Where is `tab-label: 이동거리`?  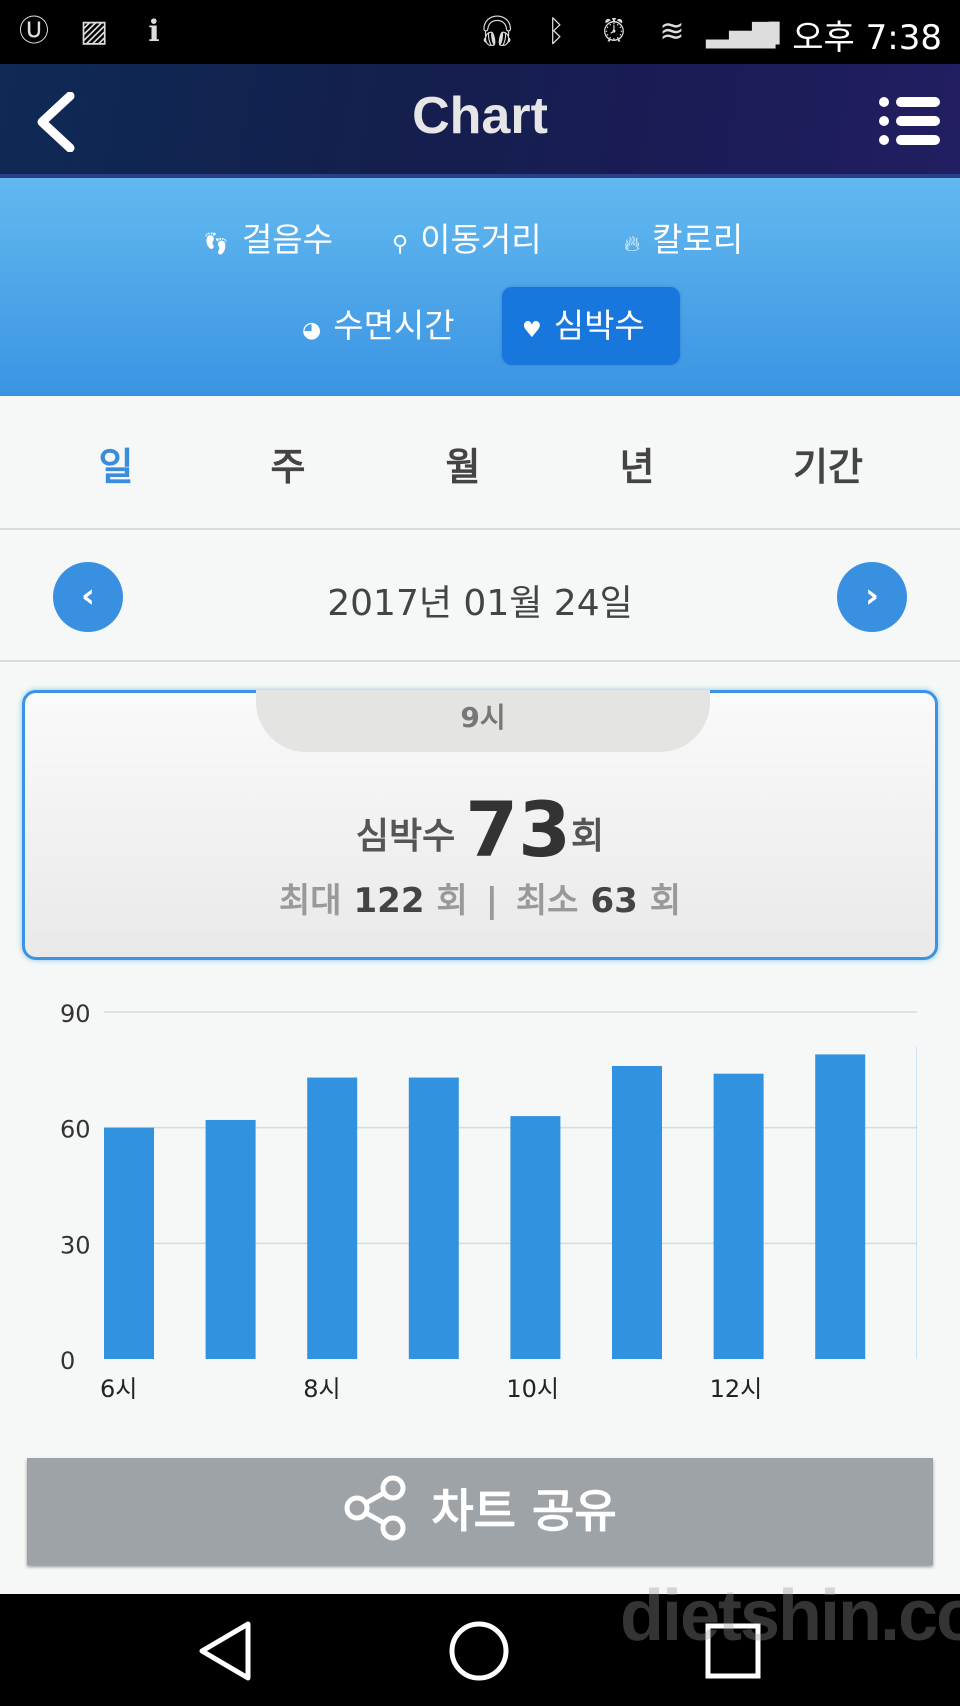 tab-label: 이동거리 is located at coordinates (481, 239).